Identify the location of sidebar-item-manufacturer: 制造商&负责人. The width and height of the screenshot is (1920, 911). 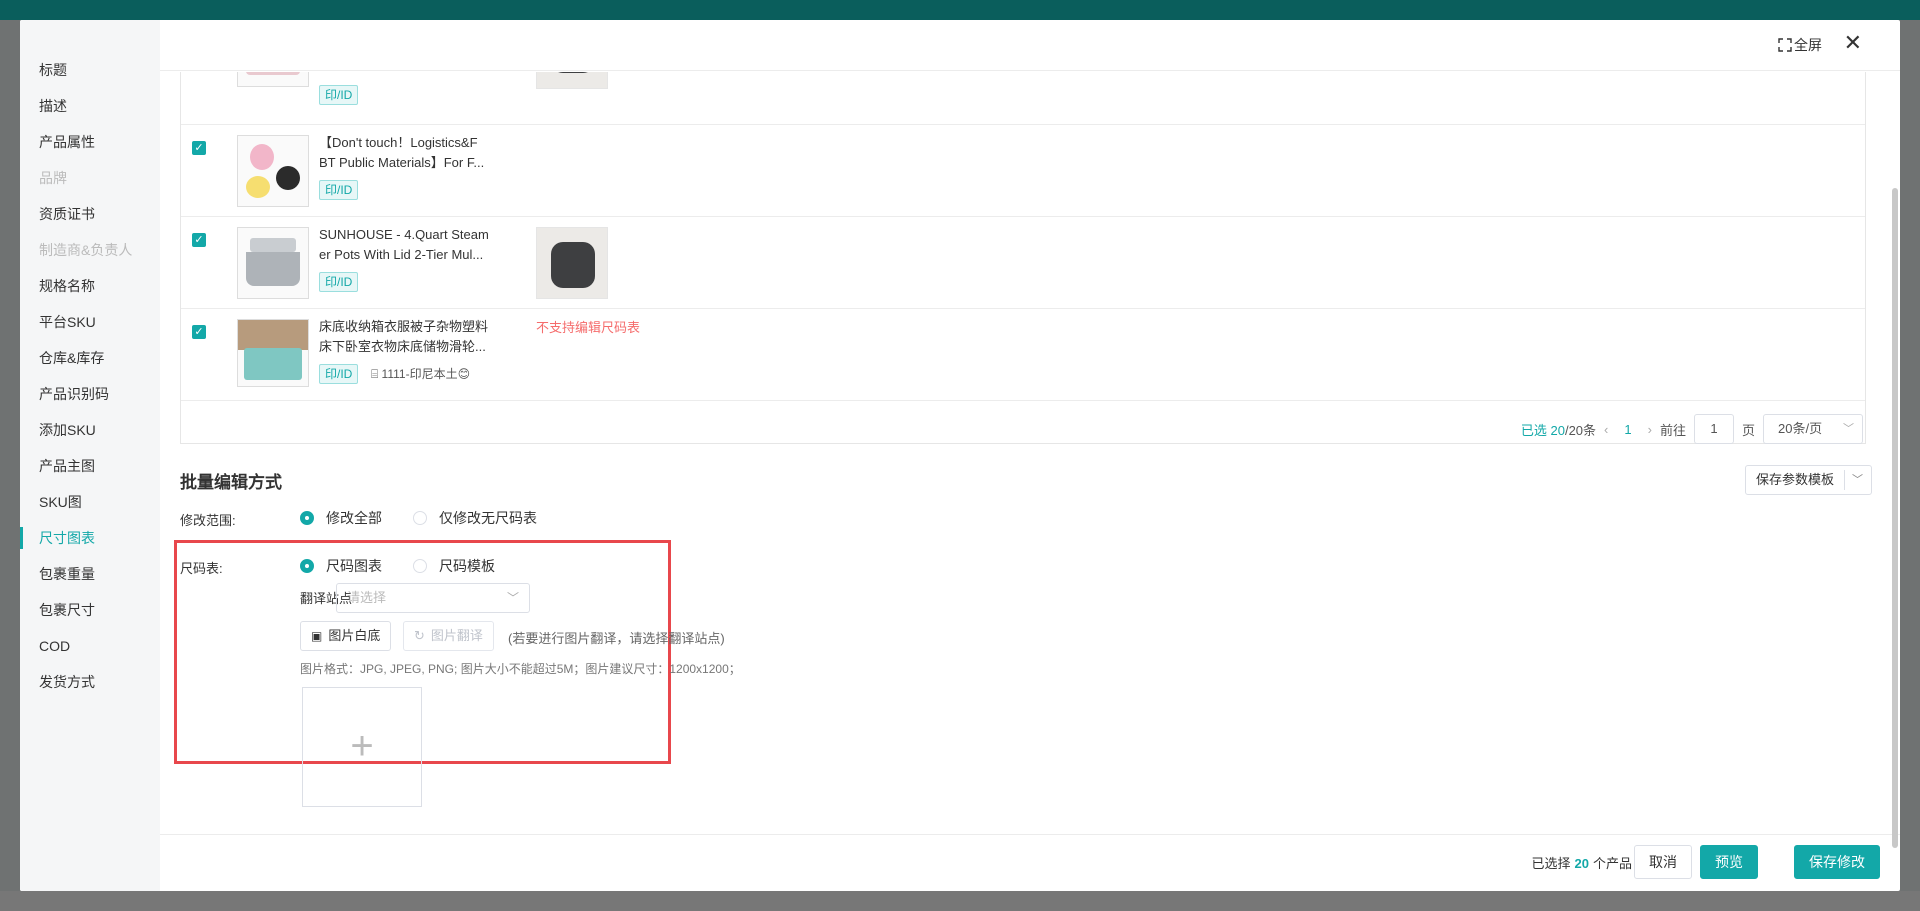
(85, 250).